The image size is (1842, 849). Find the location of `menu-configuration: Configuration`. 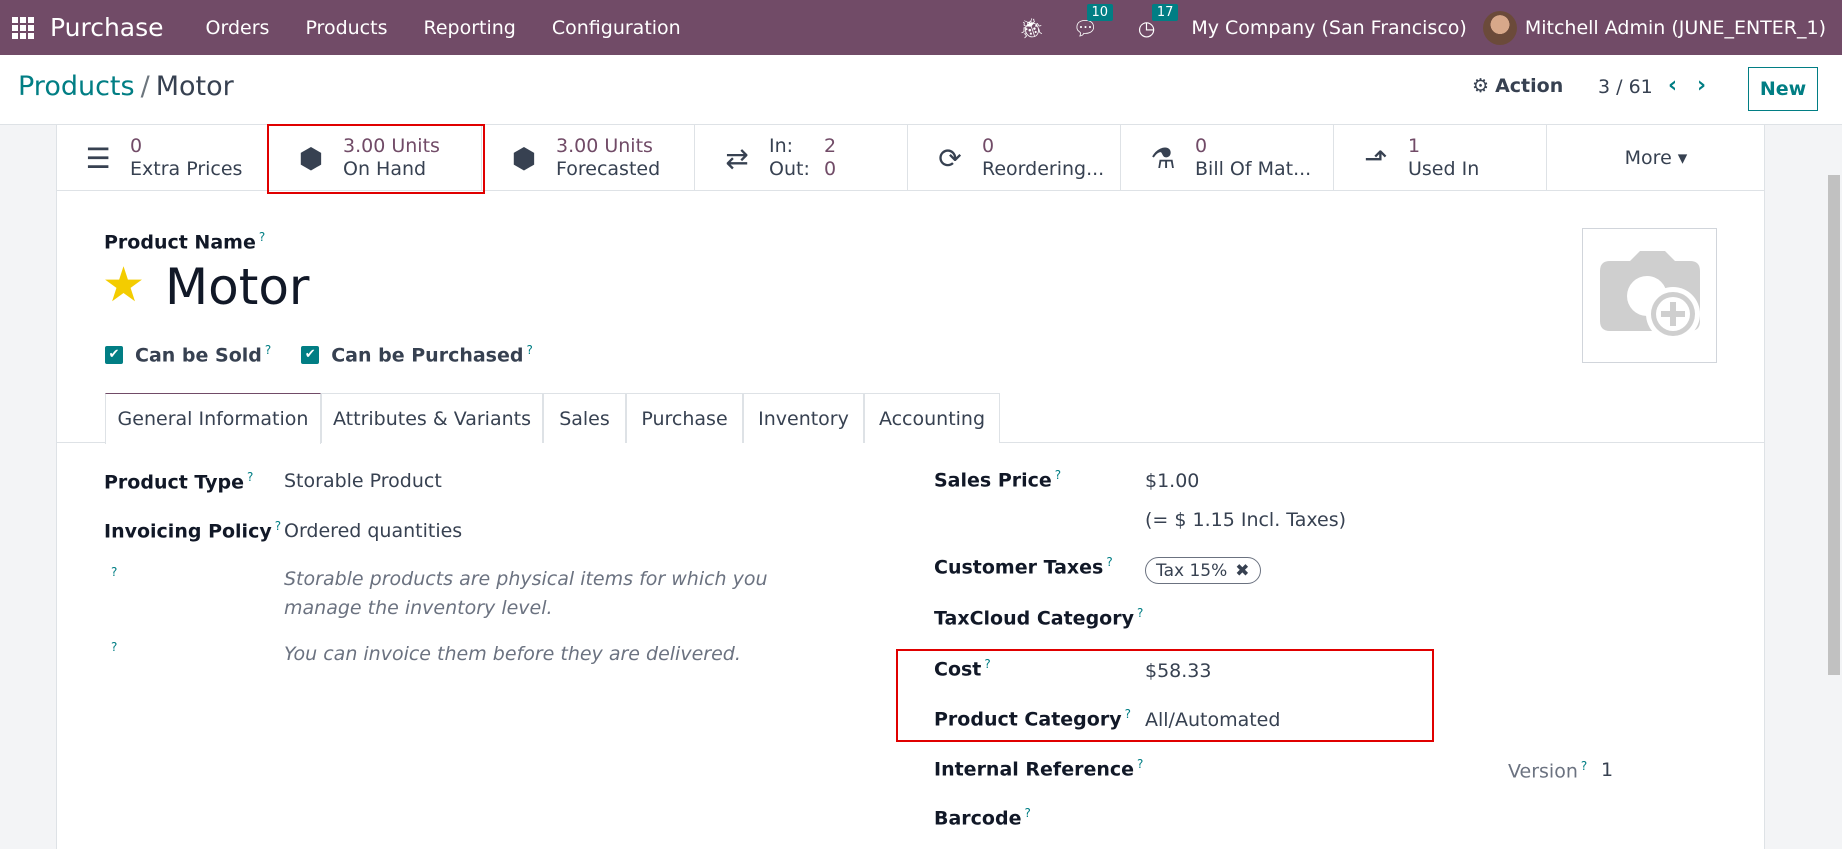

menu-configuration: Configuration is located at coordinates (616, 28).